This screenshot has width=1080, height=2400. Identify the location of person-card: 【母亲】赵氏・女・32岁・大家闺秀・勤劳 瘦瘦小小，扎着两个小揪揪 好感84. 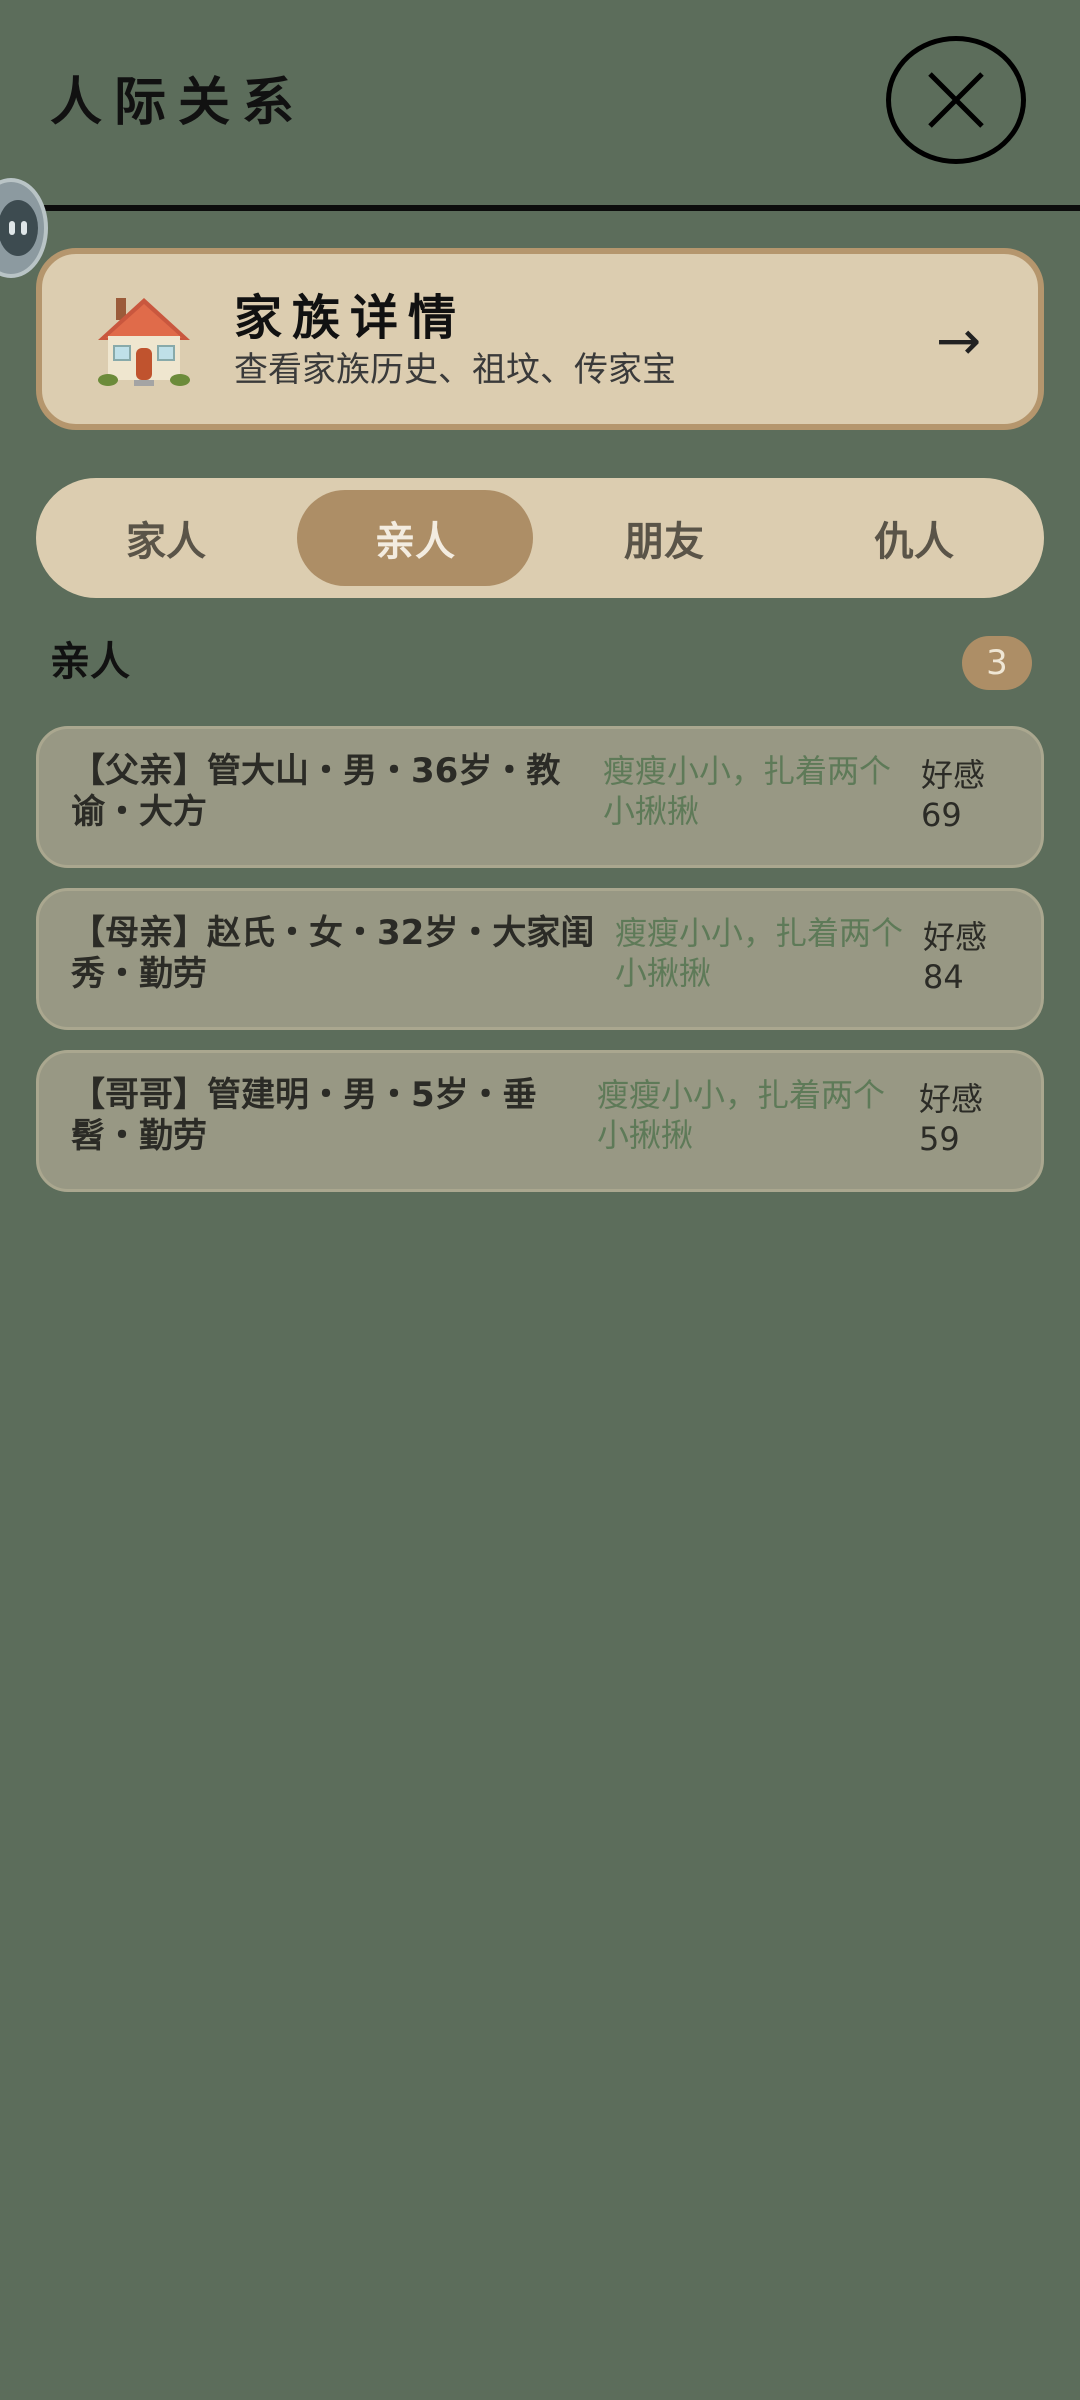
(540, 959).